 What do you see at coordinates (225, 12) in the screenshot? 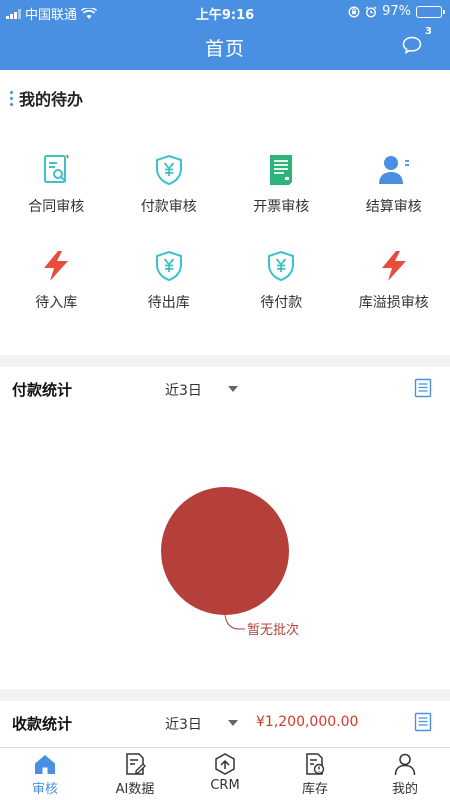
I see `status-bar: 中国联通 上午9:16 97%` at bounding box center [225, 12].